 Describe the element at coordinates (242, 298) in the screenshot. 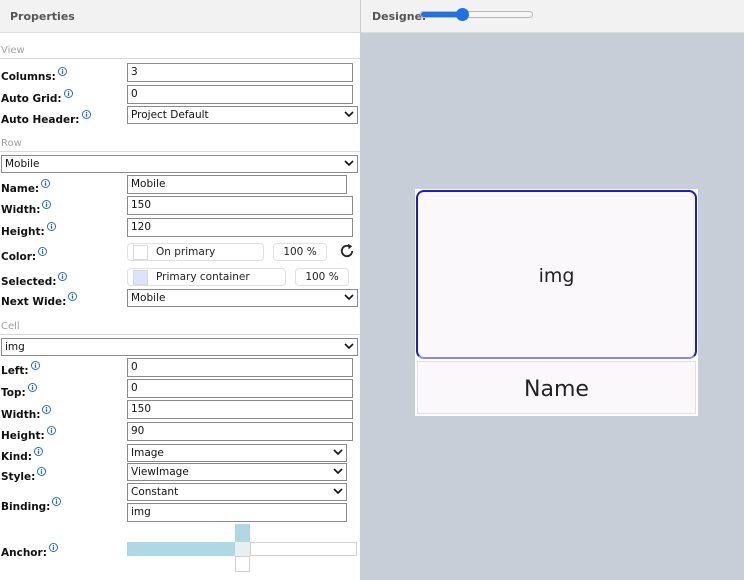

I see `next-wide-select: Mobile` at that location.